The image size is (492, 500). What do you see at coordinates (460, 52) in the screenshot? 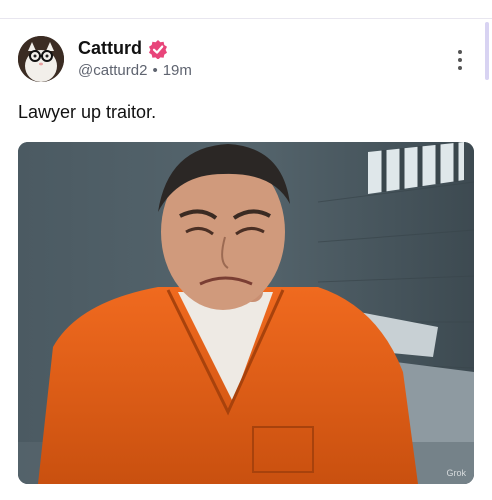
I see `more-vertical-icon` at bounding box center [460, 52].